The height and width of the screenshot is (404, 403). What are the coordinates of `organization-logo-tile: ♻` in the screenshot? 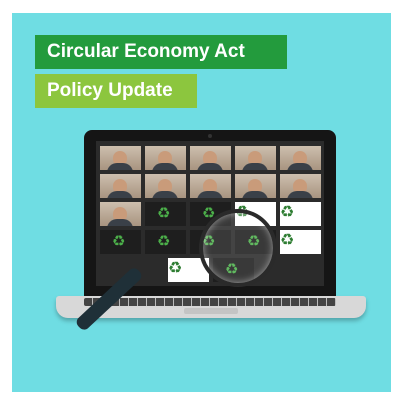 It's located at (120, 242).